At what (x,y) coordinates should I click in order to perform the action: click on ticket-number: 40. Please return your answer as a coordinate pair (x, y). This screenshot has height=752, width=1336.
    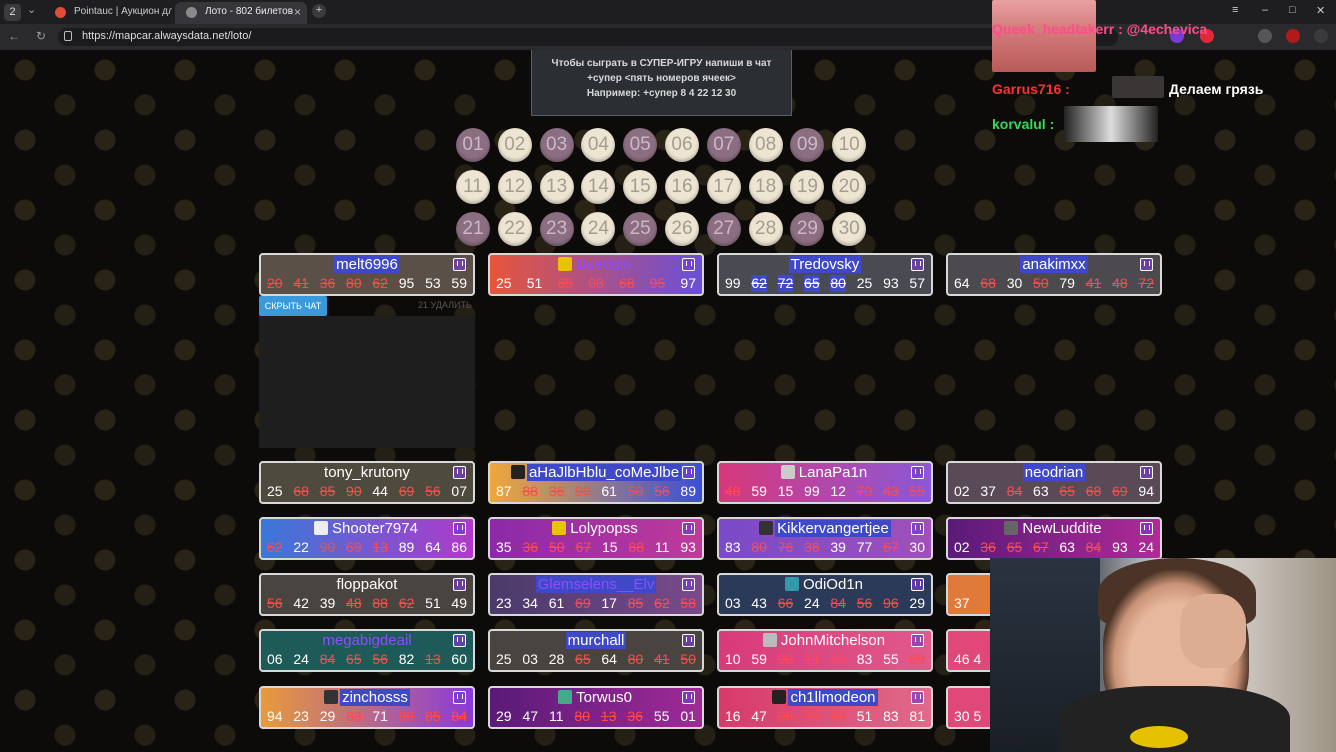
    Looking at the image, I should click on (838, 659).